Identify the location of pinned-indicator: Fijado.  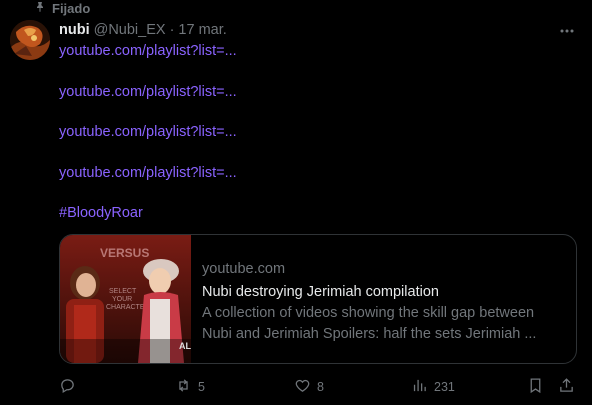
(62, 8).